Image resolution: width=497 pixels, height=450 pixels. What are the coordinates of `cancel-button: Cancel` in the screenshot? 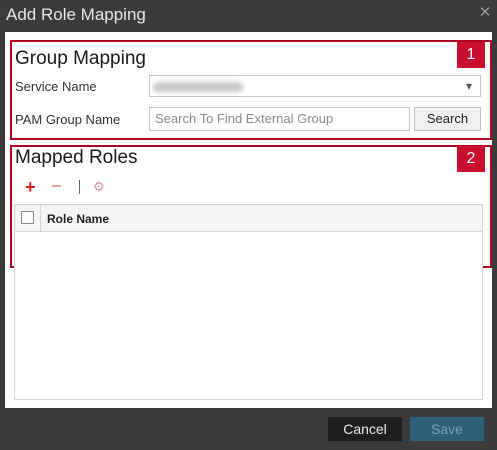 It's located at (365, 429).